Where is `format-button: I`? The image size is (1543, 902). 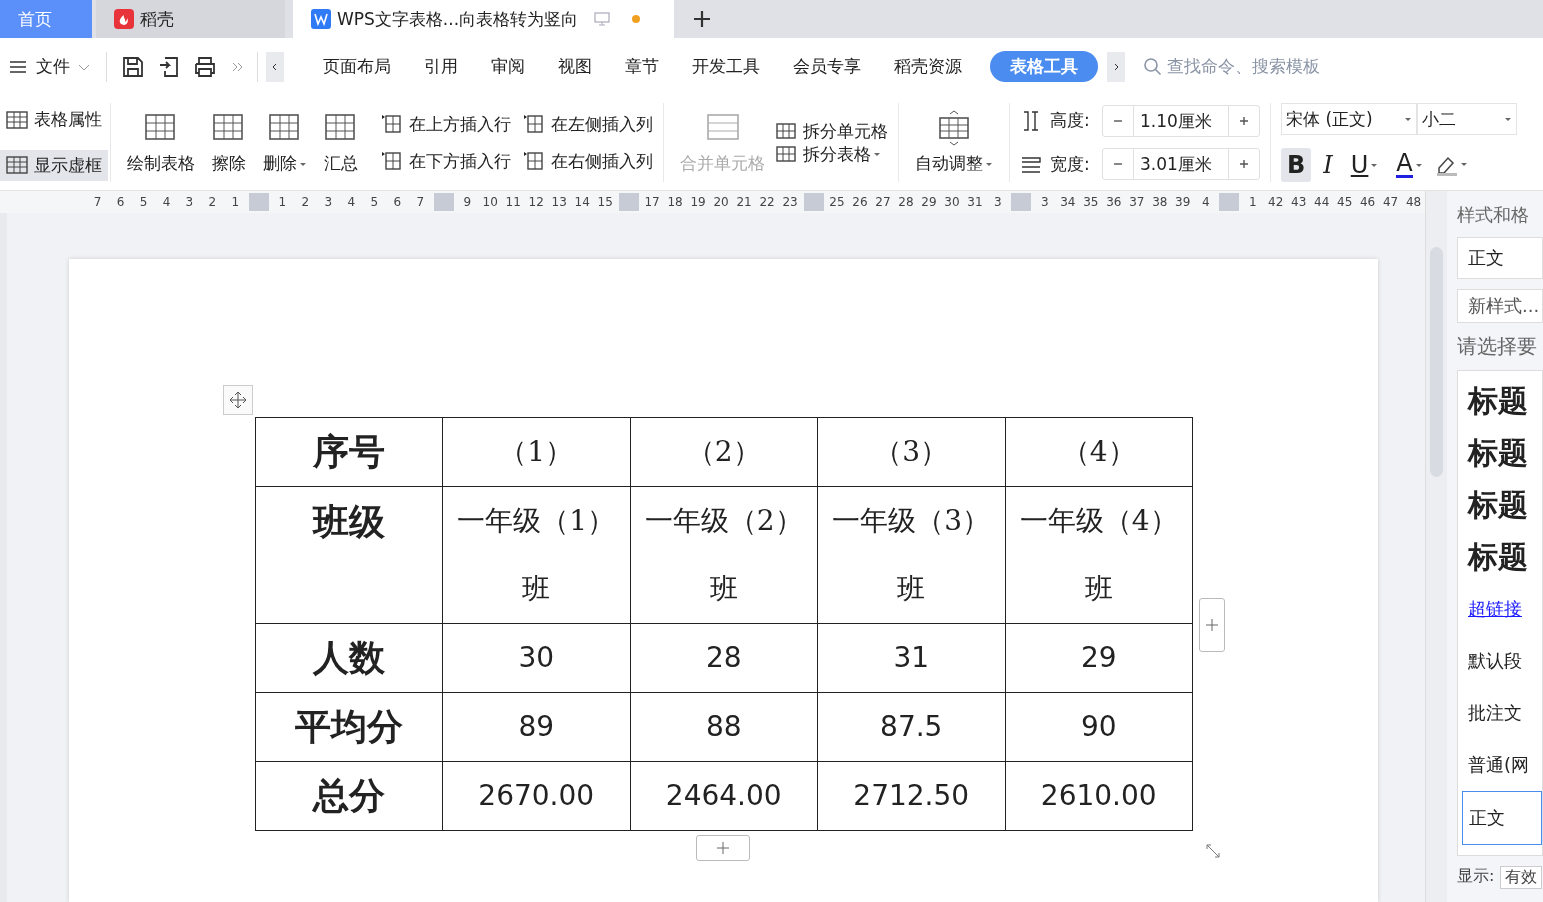
format-button: I is located at coordinates (1328, 164).